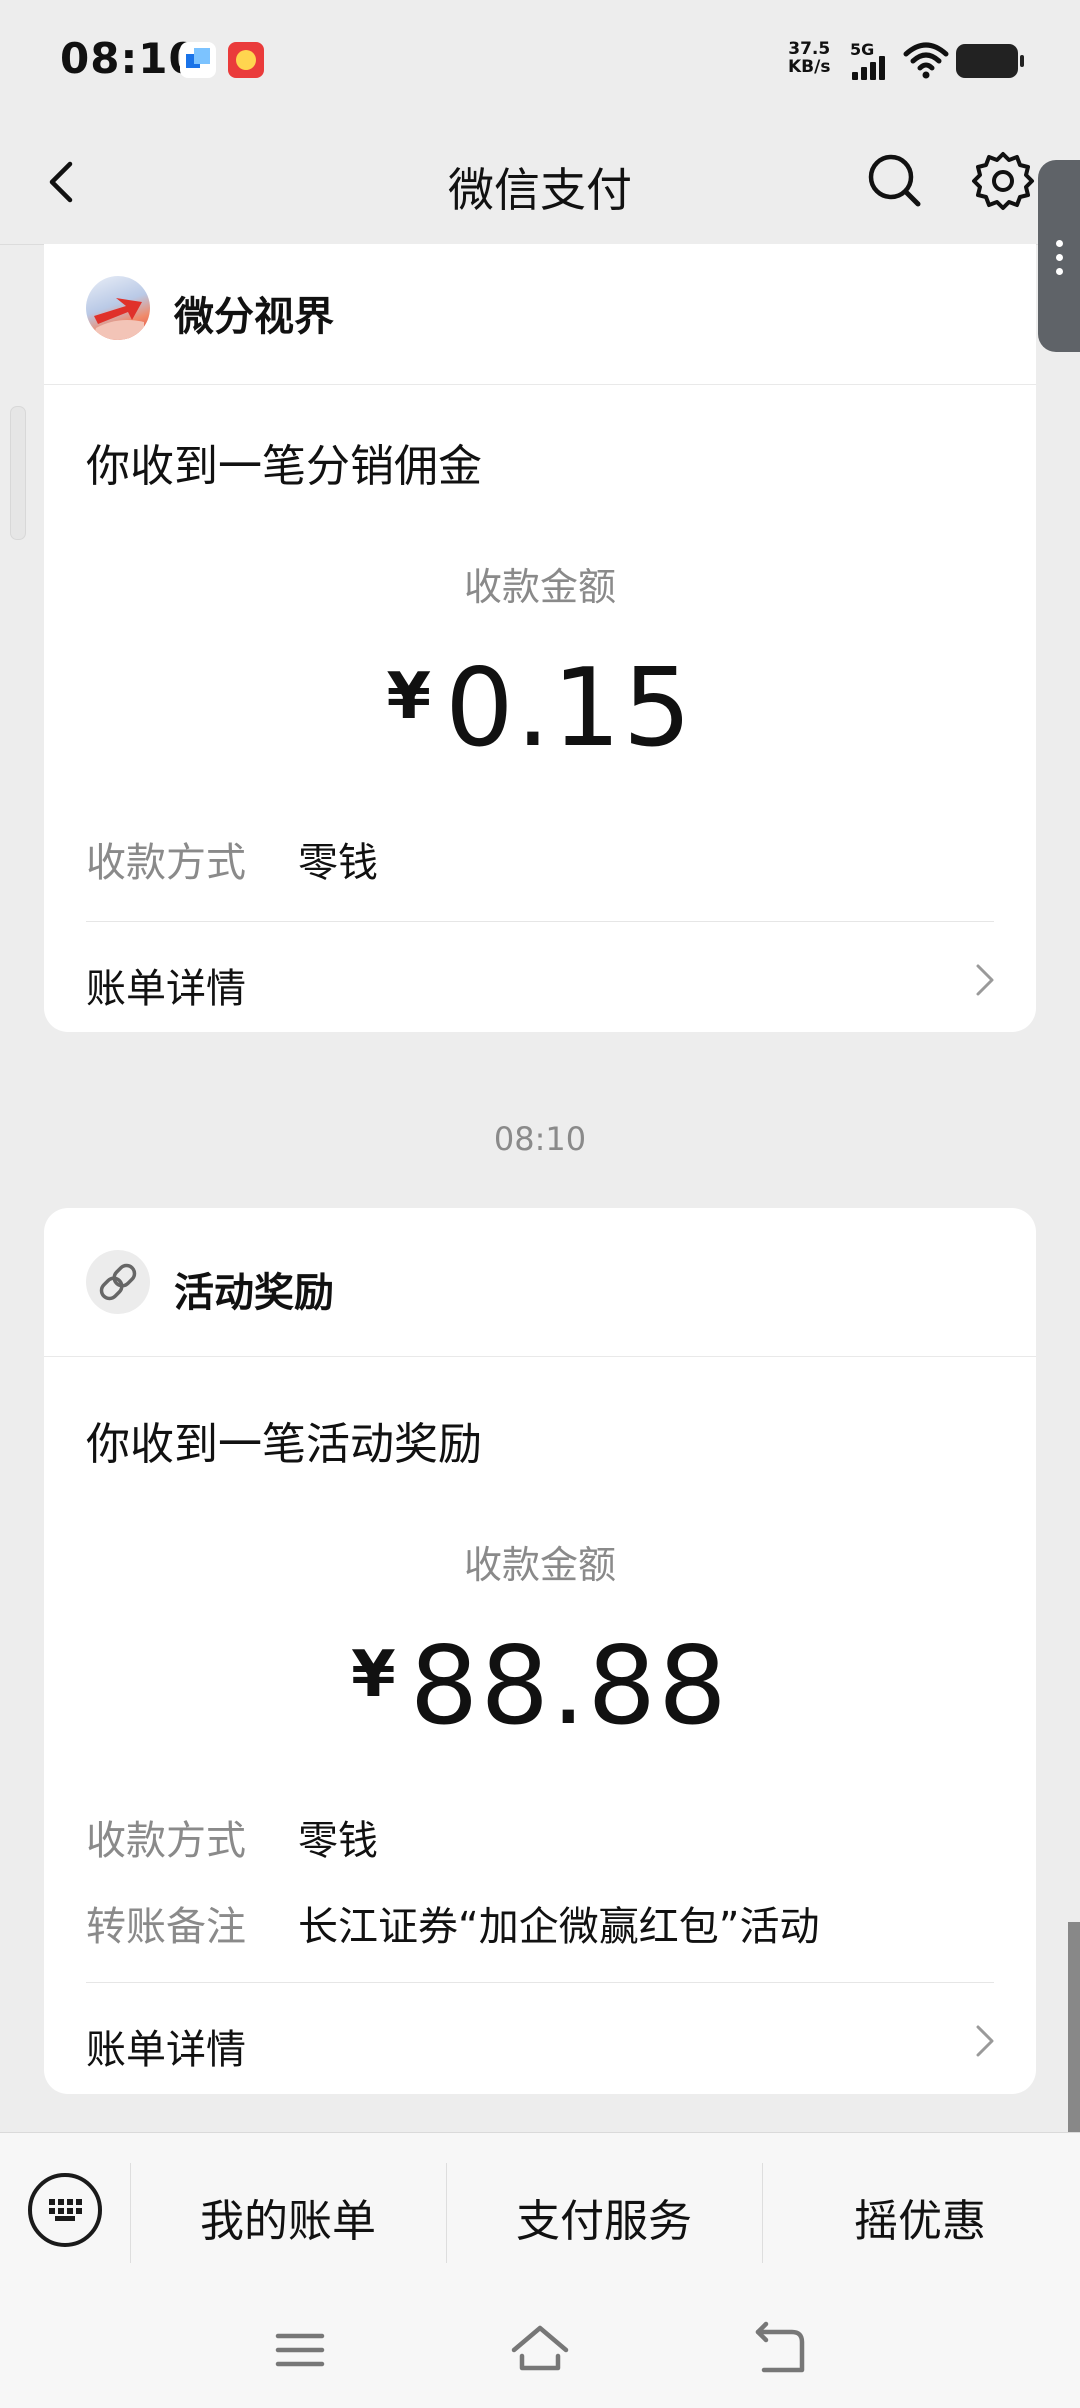  Describe the element at coordinates (559, 1927) in the screenshot. I see `transfer-remark-value: 长江证券“加企微赢红包”活动` at that location.